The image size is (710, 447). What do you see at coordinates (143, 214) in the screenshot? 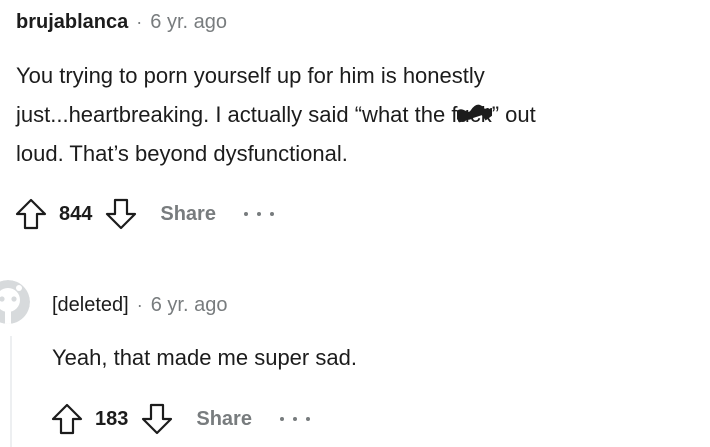
I see `comment-action-bar: 844 Share` at bounding box center [143, 214].